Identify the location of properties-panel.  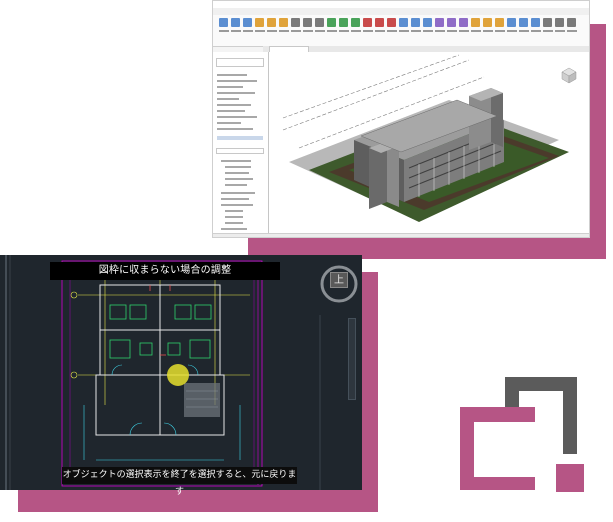
(241, 144).